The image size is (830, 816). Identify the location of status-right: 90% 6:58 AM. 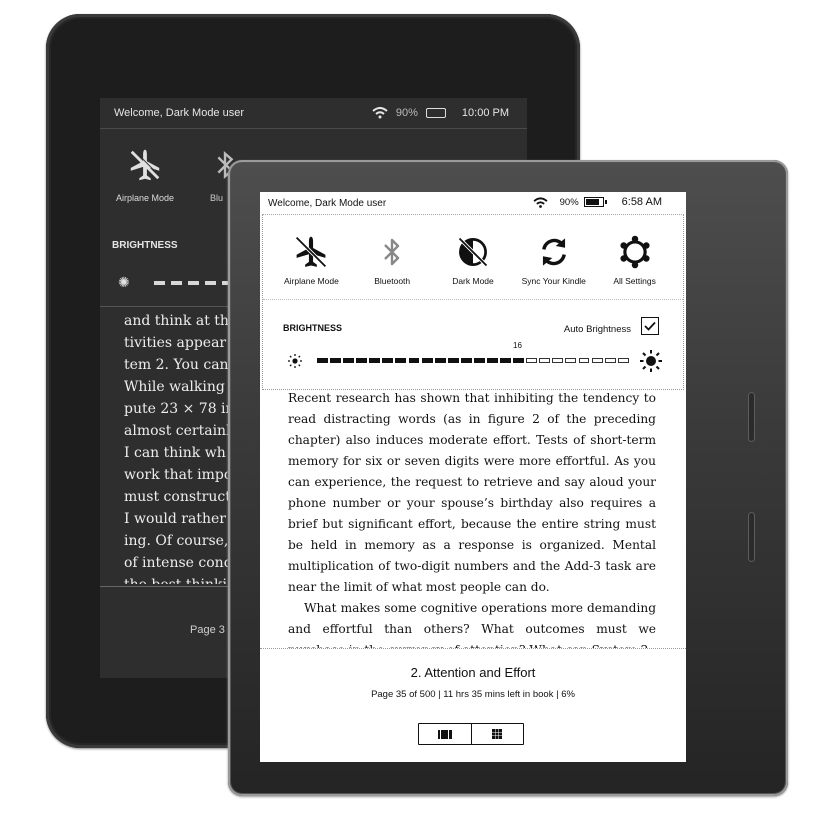
(597, 202).